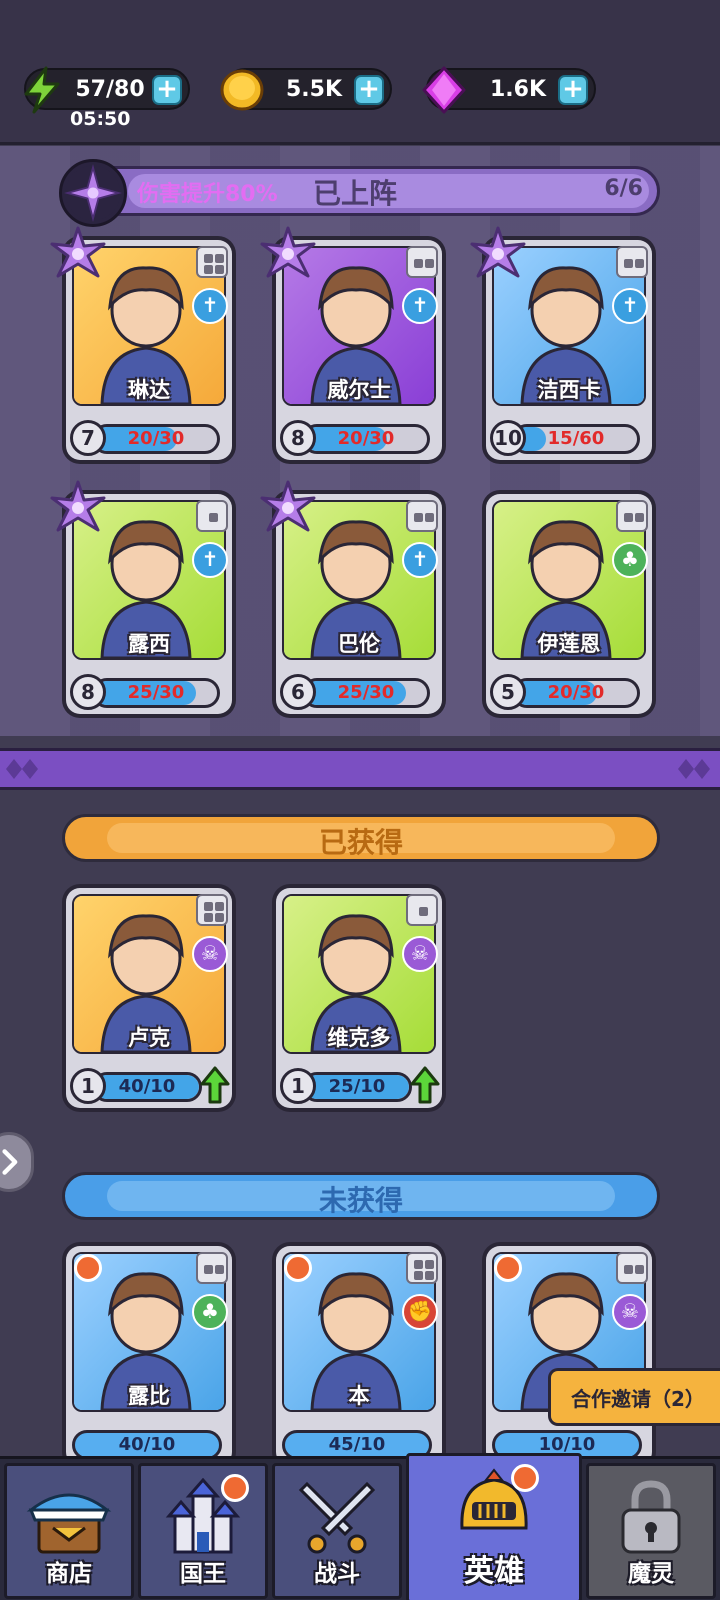 This screenshot has width=720, height=1600. I want to click on shard-progress-bar: 40/10, so click(147, 1087).